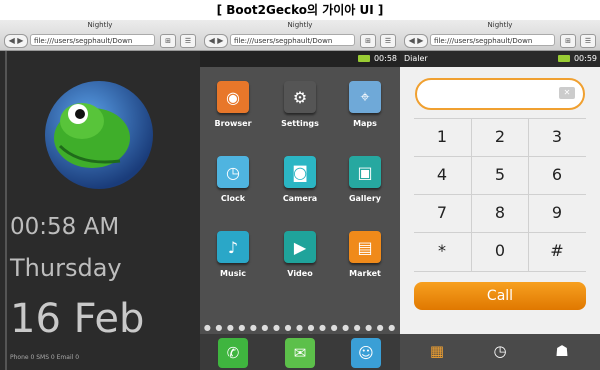  I want to click on video-icon: ▶, so click(300, 247).